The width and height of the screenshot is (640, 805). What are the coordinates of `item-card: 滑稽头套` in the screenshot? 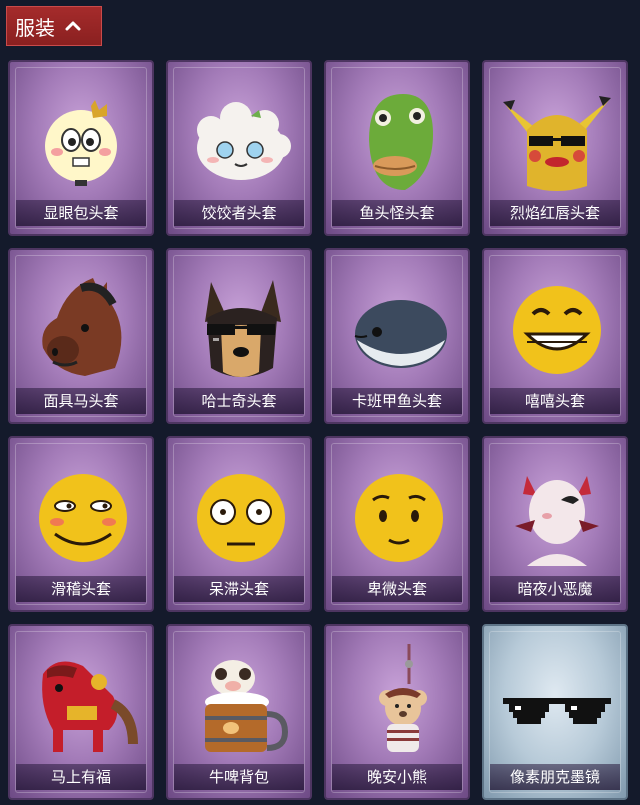 It's located at (81, 524).